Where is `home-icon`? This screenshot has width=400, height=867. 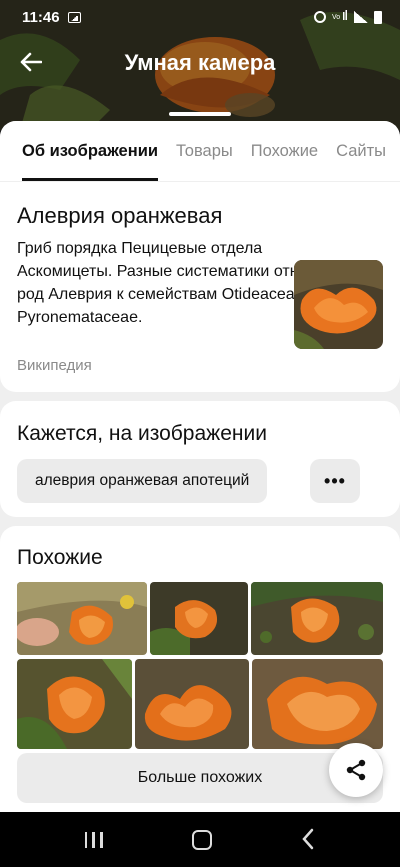
home-icon is located at coordinates (201, 839).